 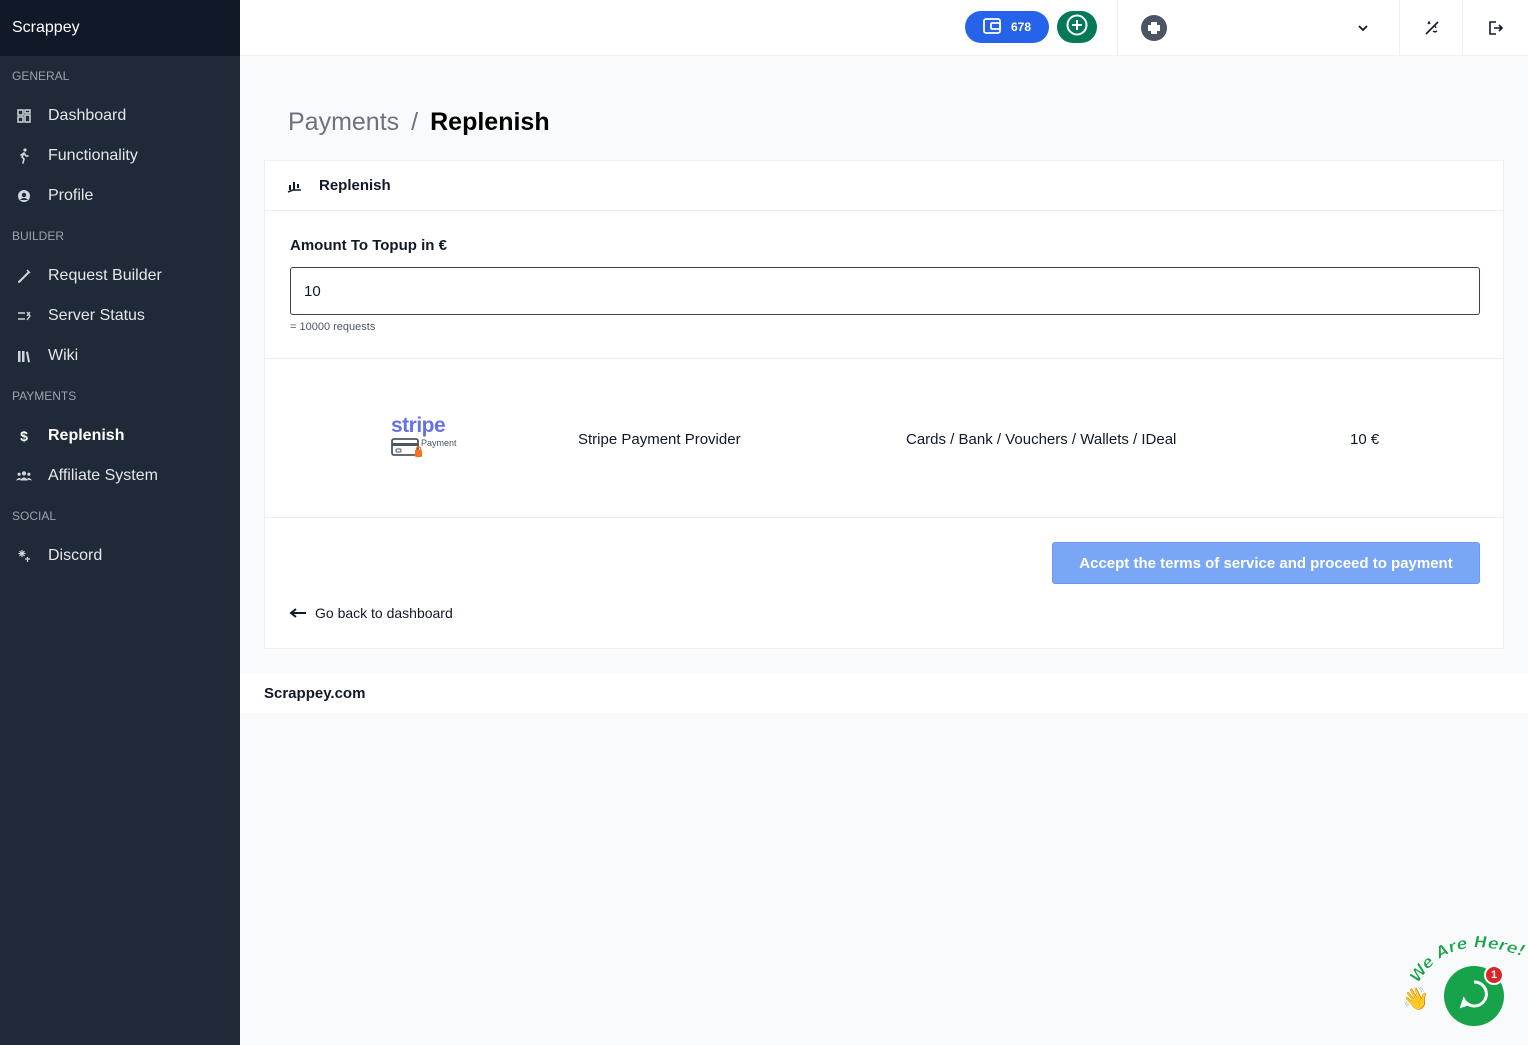 What do you see at coordinates (1154, 28) in the screenshot?
I see `user-avatar-icon` at bounding box center [1154, 28].